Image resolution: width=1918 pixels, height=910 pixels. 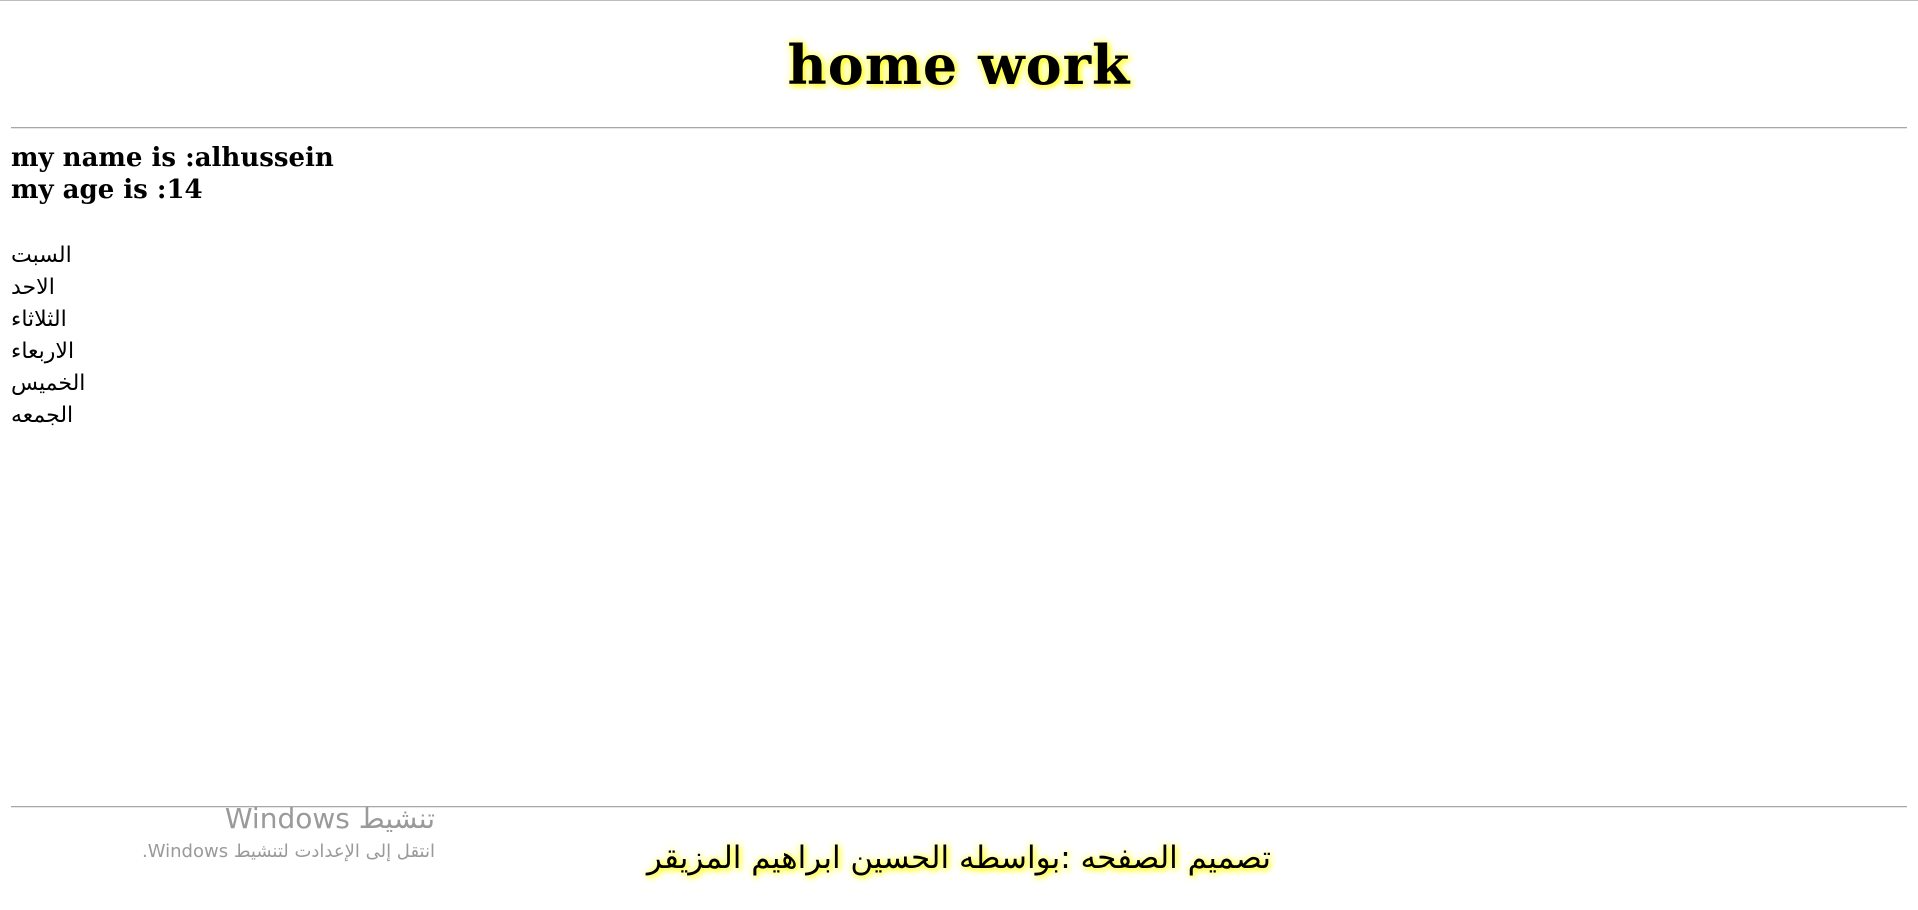 What do you see at coordinates (172, 158) in the screenshot?
I see `name-line: my name is :alhussein` at bounding box center [172, 158].